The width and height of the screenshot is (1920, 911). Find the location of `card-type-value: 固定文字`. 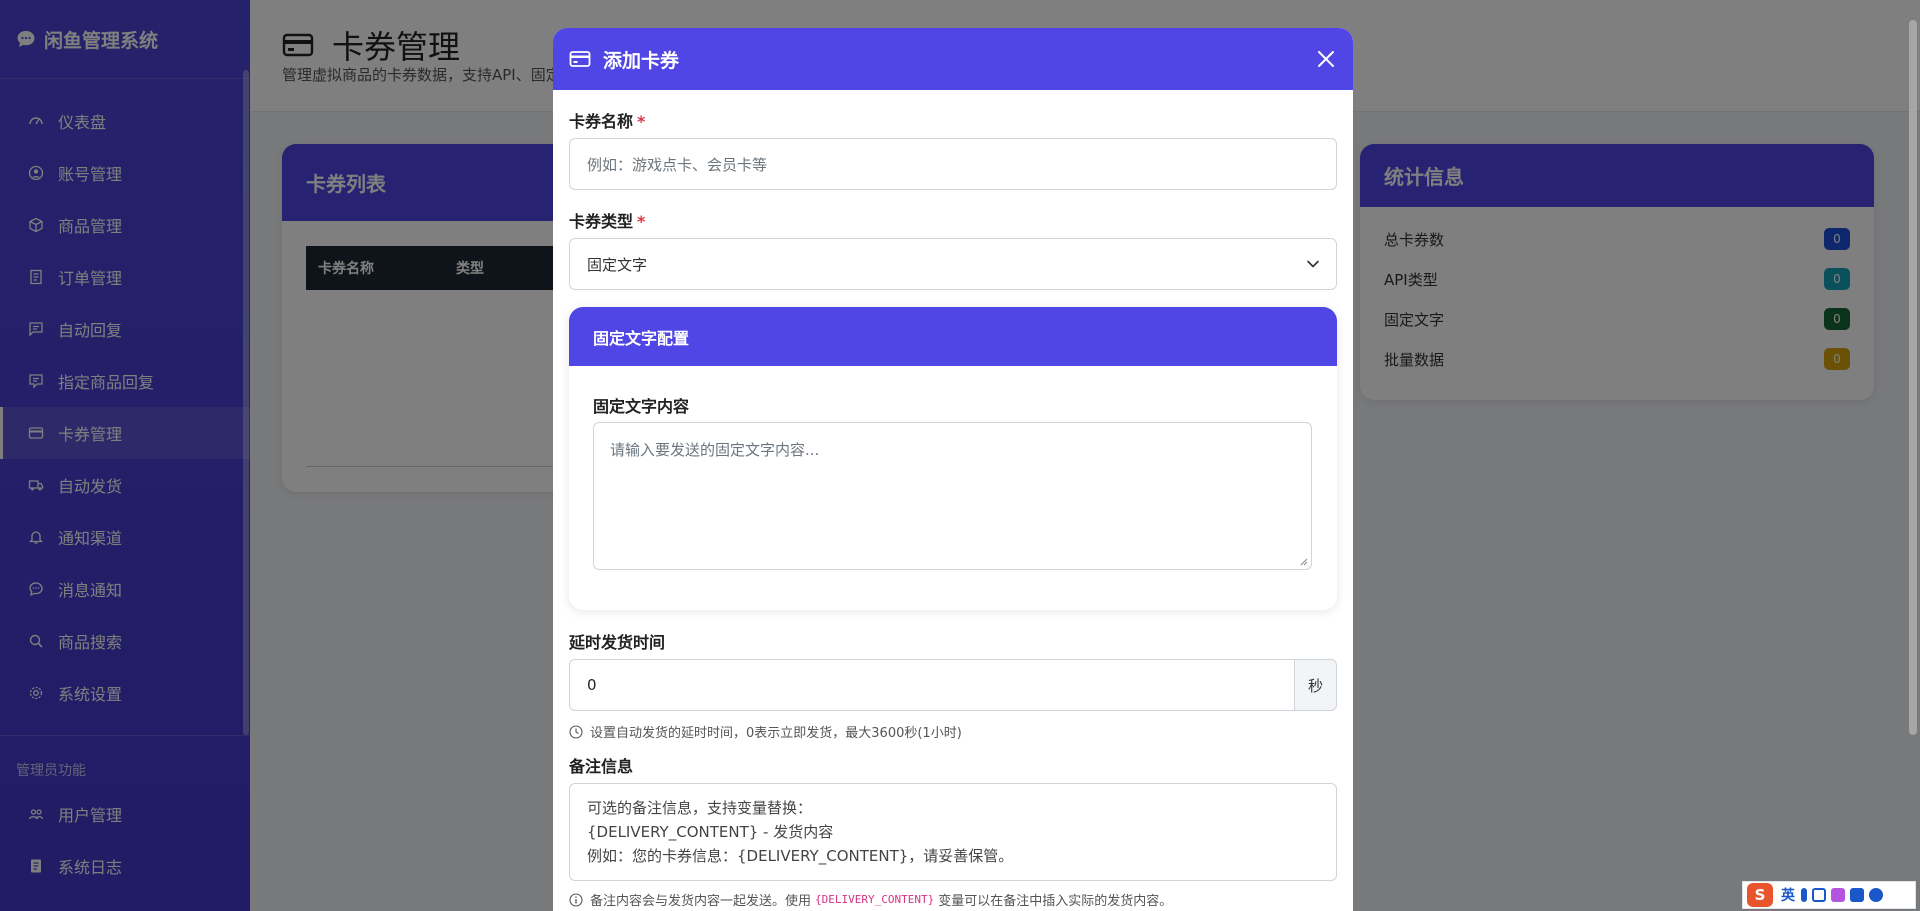

card-type-value: 固定文字 is located at coordinates (617, 264).